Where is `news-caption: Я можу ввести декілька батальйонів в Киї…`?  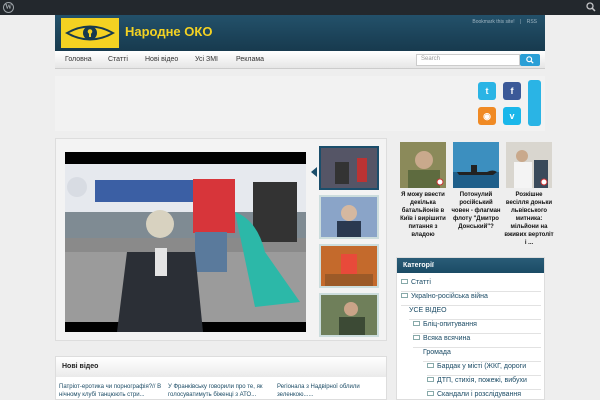
news-caption: Я можу ввести декілька батальйонів в Киї… is located at coordinates (423, 215).